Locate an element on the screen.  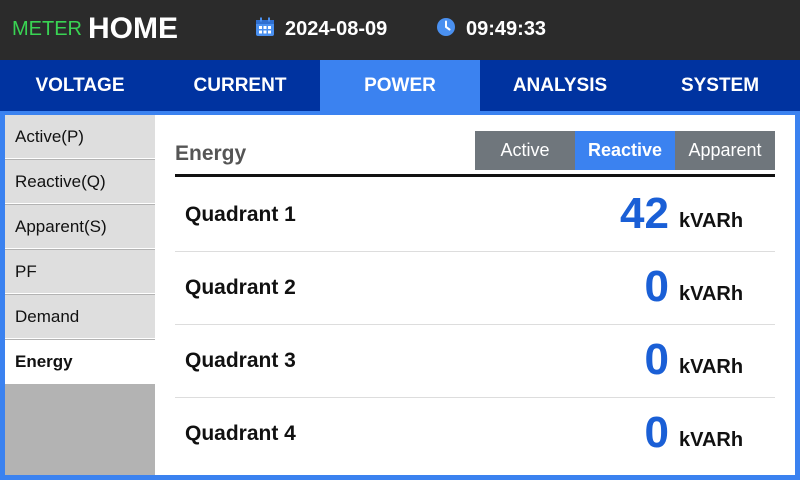
tab-current: CURRENT is located at coordinates (240, 85).